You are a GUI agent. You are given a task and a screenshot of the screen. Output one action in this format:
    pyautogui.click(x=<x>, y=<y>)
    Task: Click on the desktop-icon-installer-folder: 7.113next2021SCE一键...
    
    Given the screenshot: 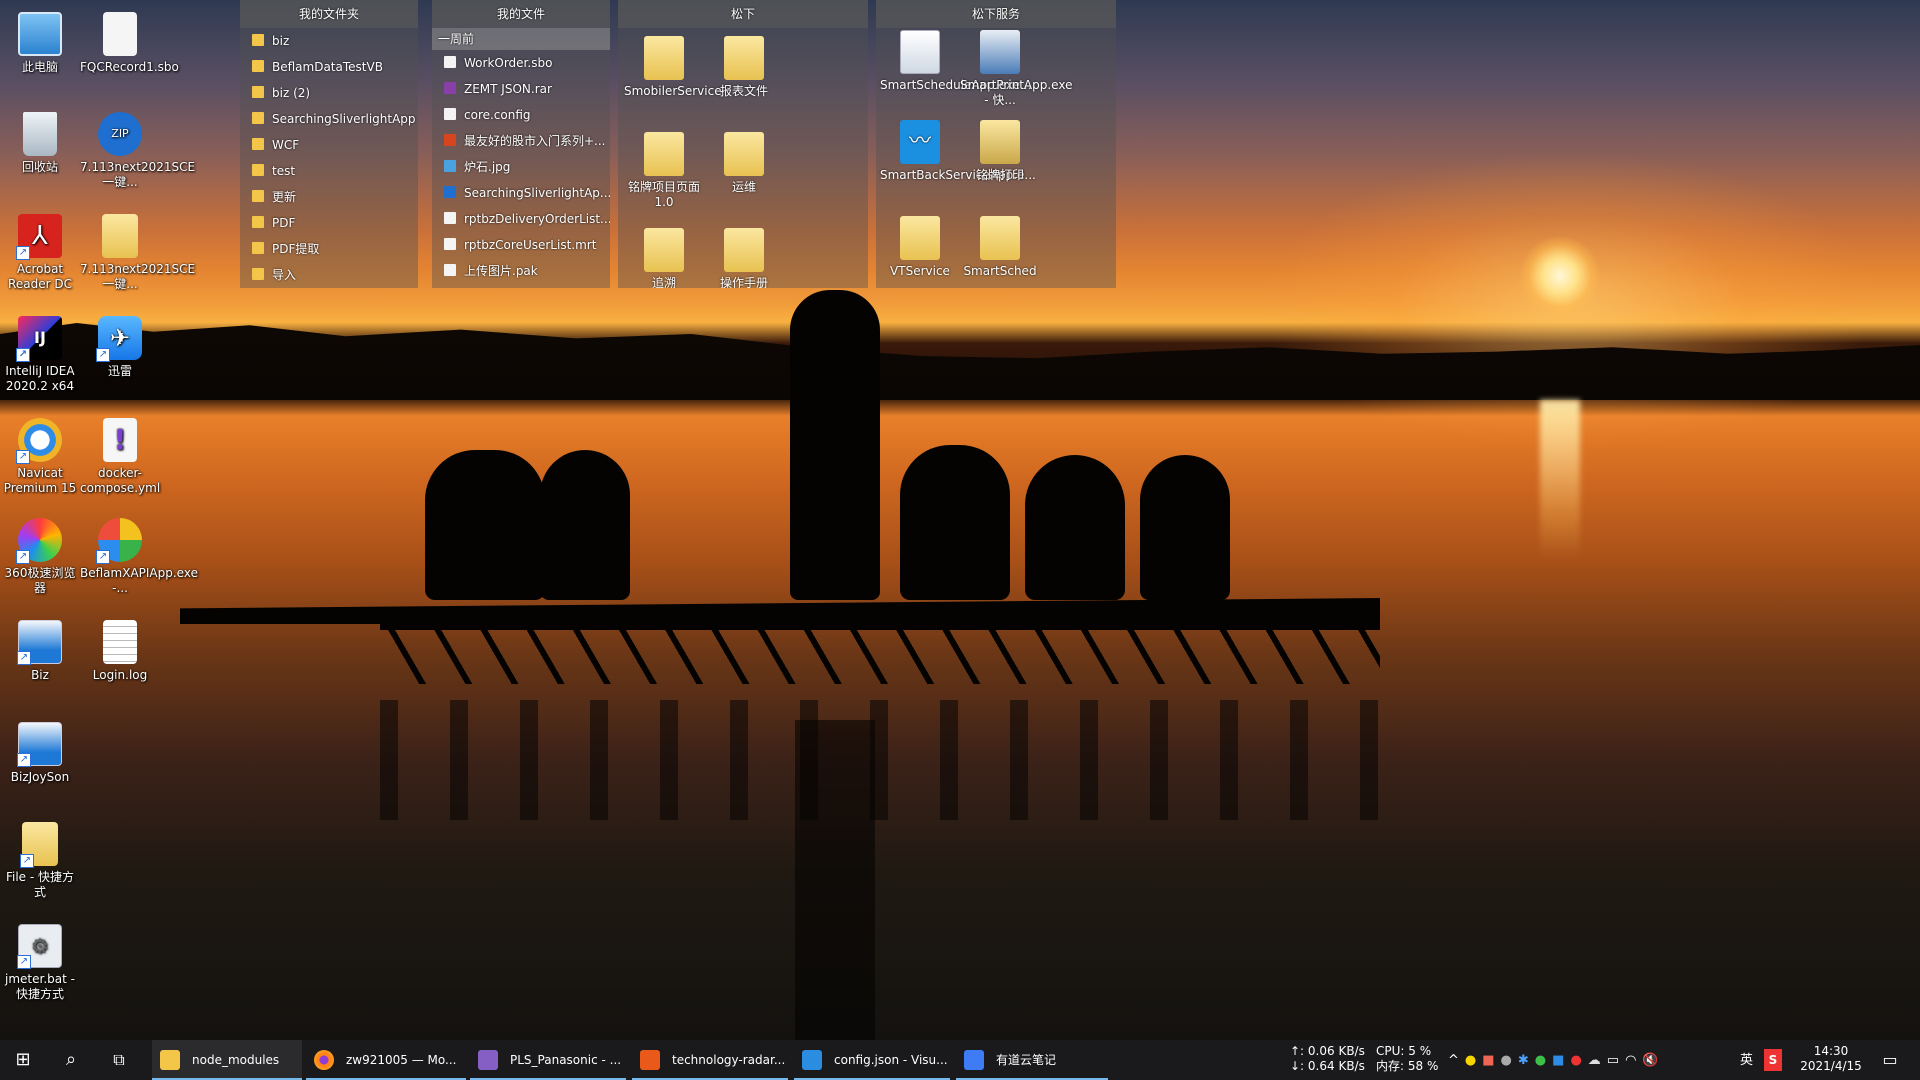 What is the action you would take?
    pyautogui.click(x=137, y=251)
    